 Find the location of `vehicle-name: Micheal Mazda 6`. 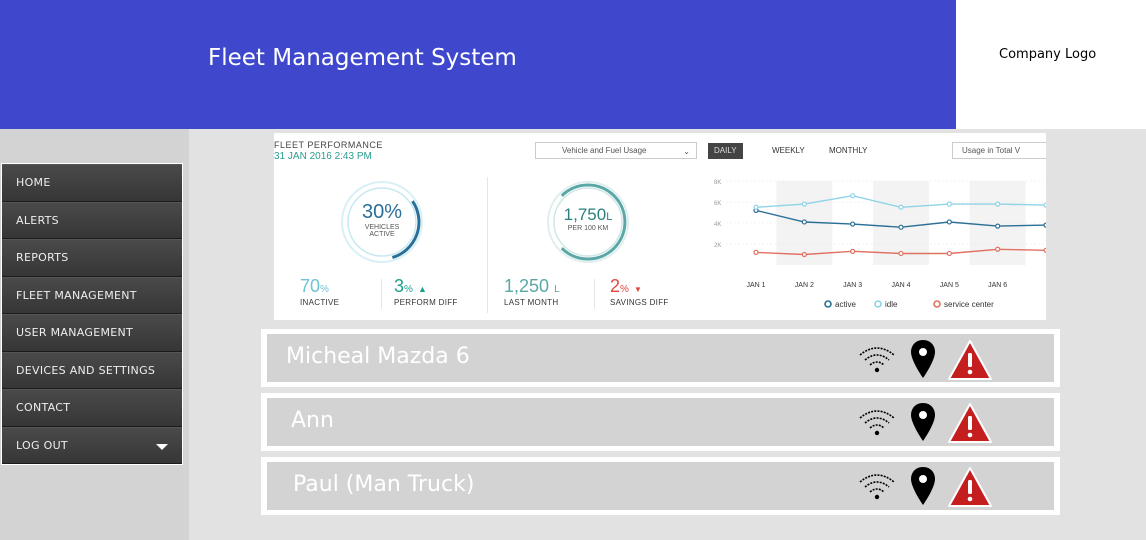

vehicle-name: Micheal Mazda 6 is located at coordinates (378, 356).